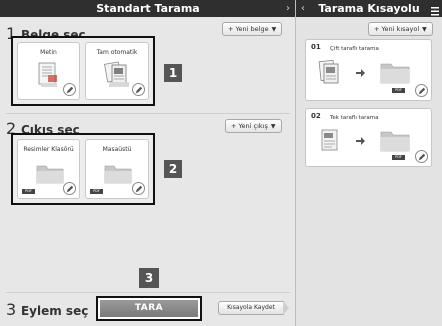 The image size is (442, 326). I want to click on duplex-document-icon, so click(328, 71).